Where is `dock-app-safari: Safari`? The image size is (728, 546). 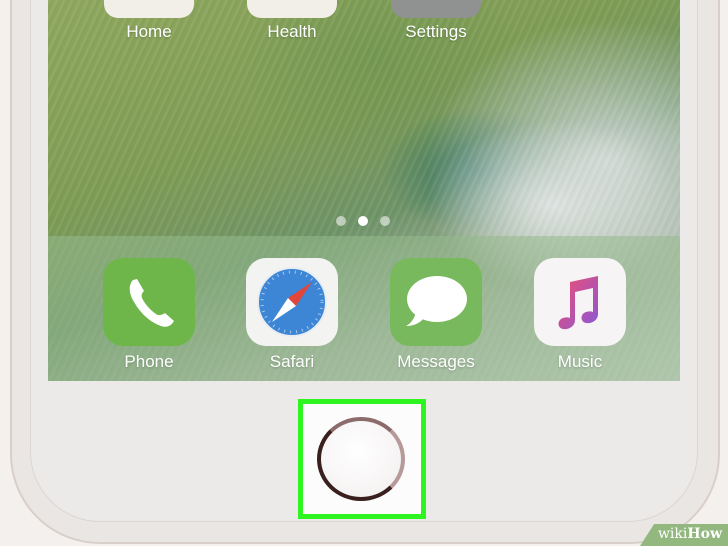
dock-app-safari: Safari is located at coordinates (292, 315).